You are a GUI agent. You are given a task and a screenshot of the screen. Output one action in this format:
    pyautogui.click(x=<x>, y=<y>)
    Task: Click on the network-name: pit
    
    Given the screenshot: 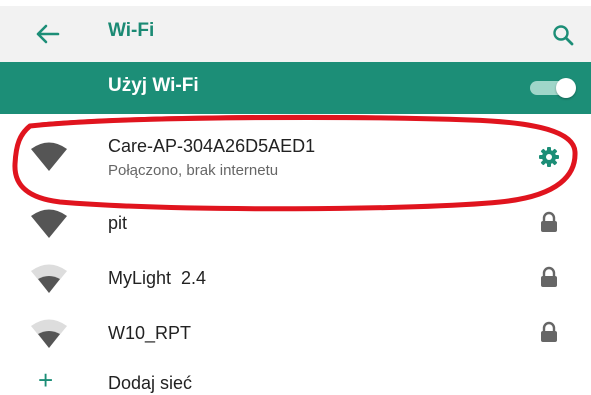 What is the action you would take?
    pyautogui.click(x=118, y=223)
    